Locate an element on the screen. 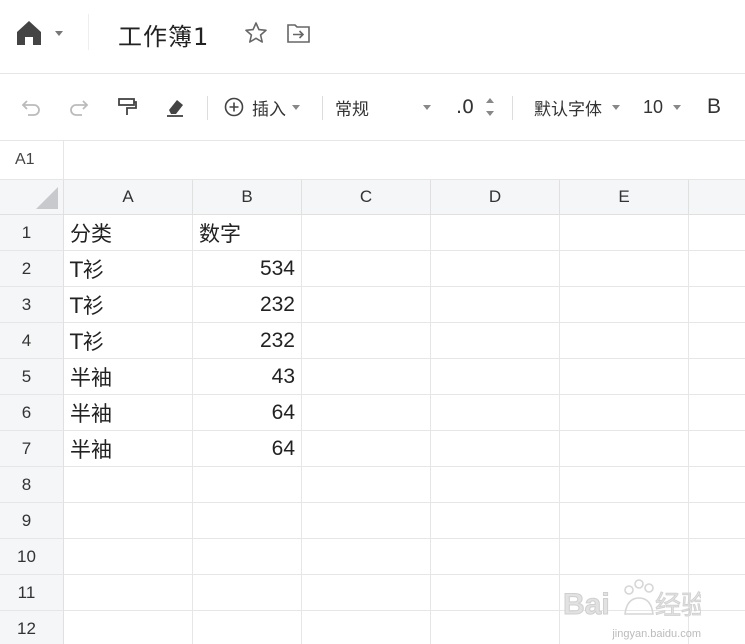 This screenshot has width=745, height=644. undo-icon is located at coordinates (31, 107).